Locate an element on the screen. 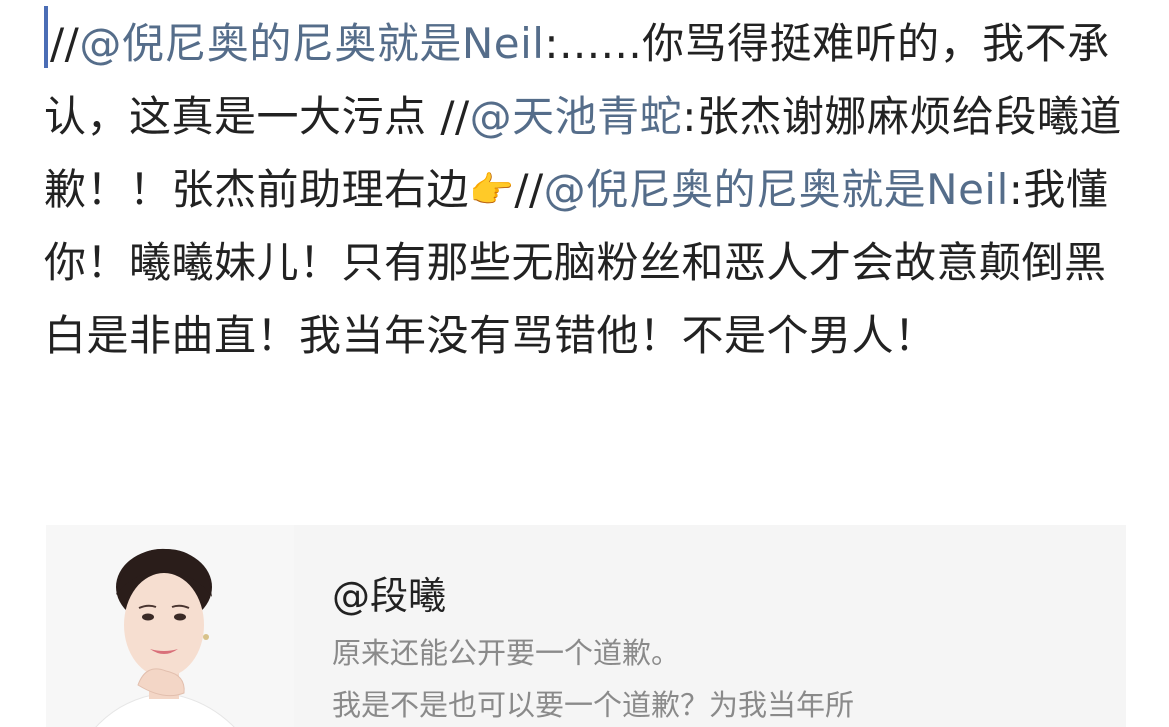 Image resolution: width=1169 pixels, height=727 pixels. woman-portrait-icon is located at coordinates (170, 626).